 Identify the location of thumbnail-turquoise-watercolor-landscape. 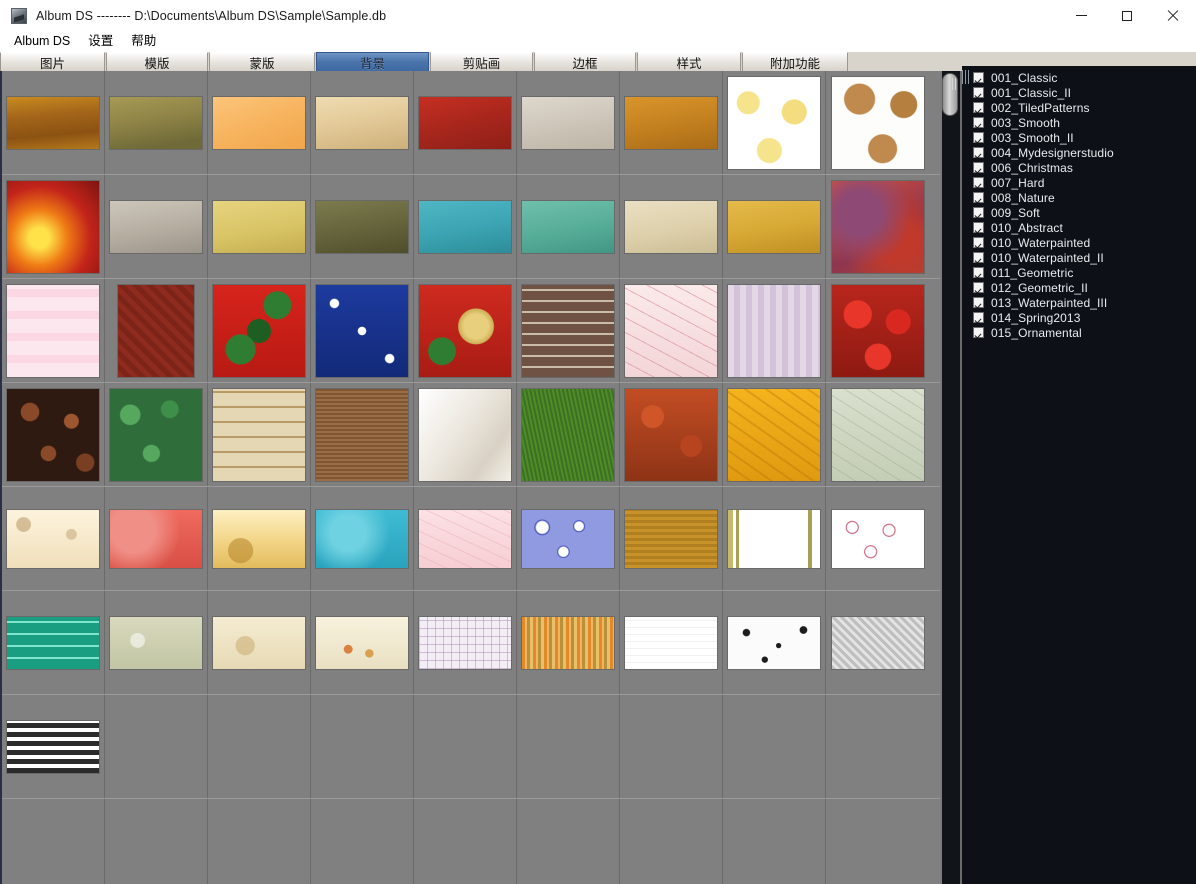
(362, 538).